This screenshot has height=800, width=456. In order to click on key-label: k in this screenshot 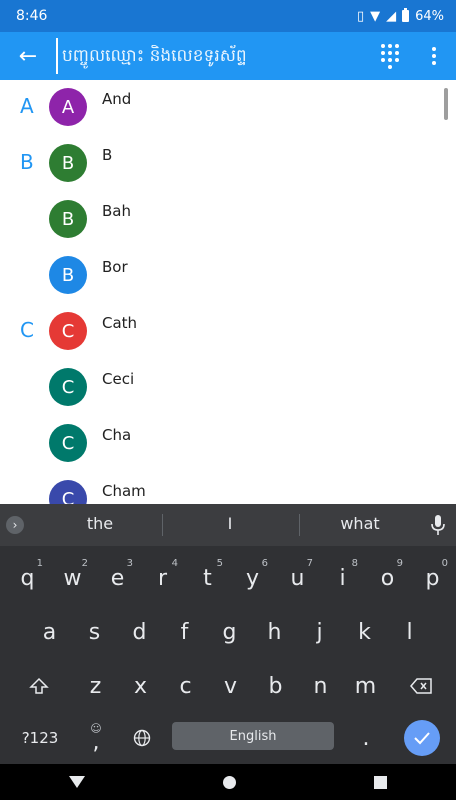, I will do `click(364, 632)`.